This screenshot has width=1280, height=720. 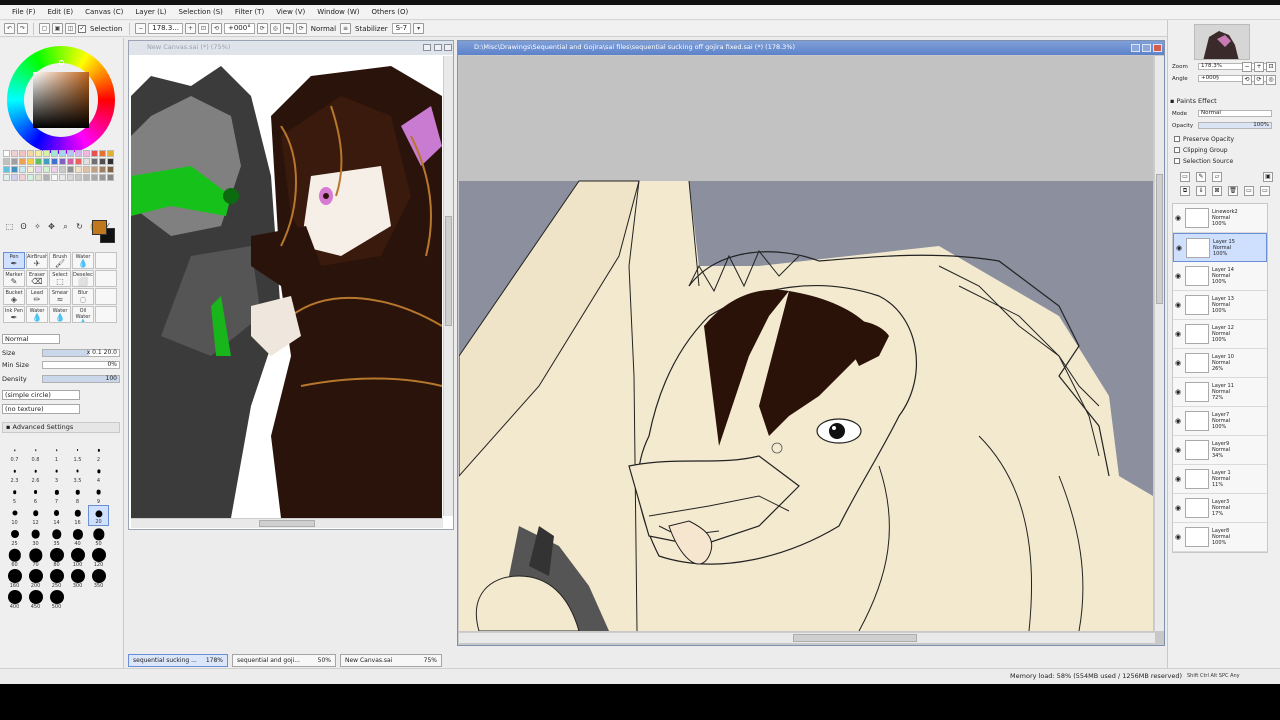 What do you see at coordinates (1159, 343) in the screenshot?
I see `main-vertical-scrollbar` at bounding box center [1159, 343].